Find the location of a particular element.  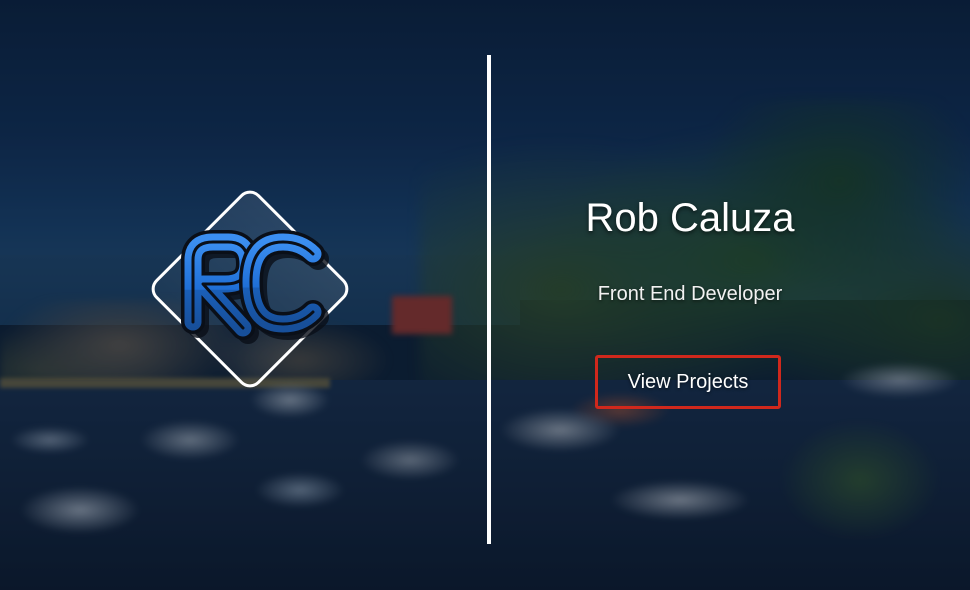

logo-rc-monogram is located at coordinates (255, 287).